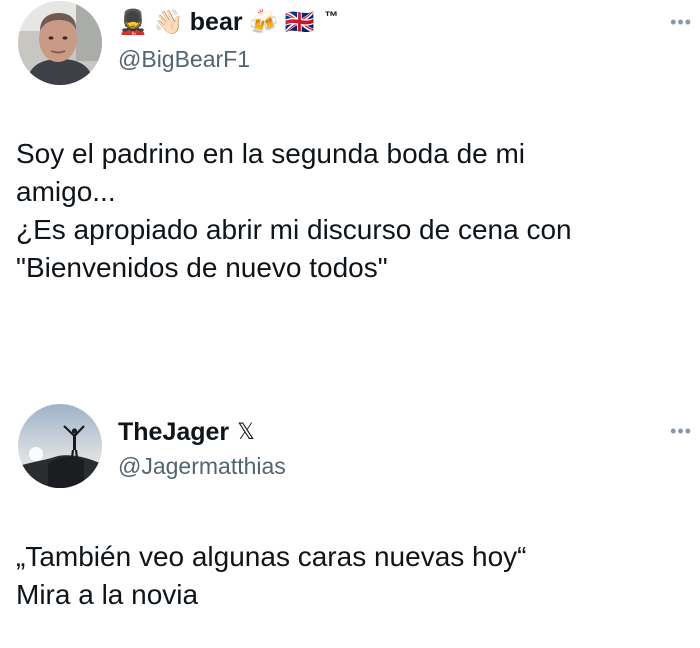 The image size is (700, 648). Describe the element at coordinates (202, 267) in the screenshot. I see `tweet-text-line: "Bienvenidos de nuevo todos"` at that location.